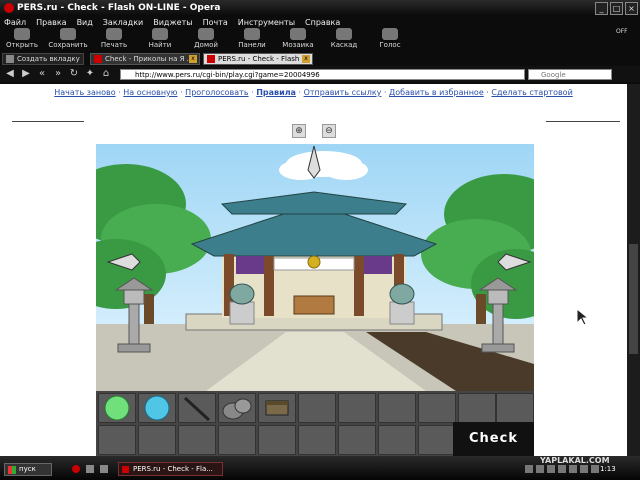 The width and height of the screenshot is (640, 480). What do you see at coordinates (570, 74) in the screenshot?
I see `search-input: Google` at bounding box center [570, 74].